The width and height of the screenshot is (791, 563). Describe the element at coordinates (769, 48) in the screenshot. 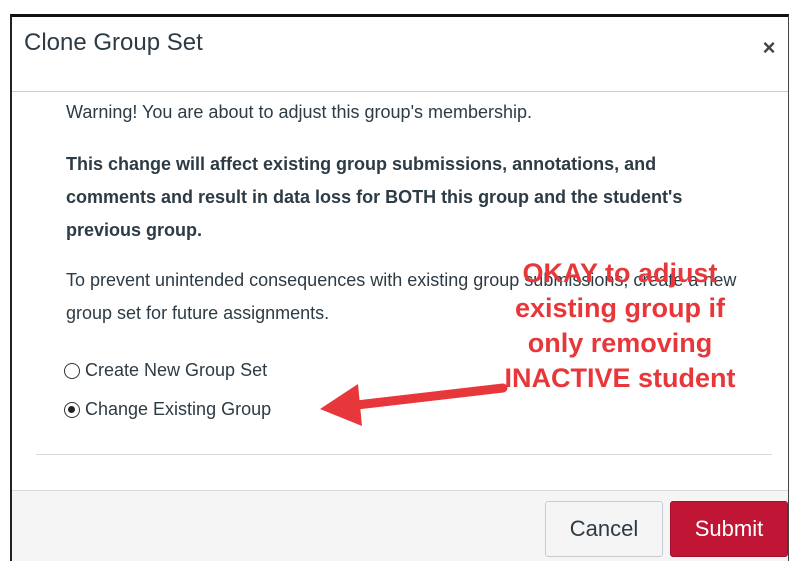

I see `close-icon: ×` at that location.